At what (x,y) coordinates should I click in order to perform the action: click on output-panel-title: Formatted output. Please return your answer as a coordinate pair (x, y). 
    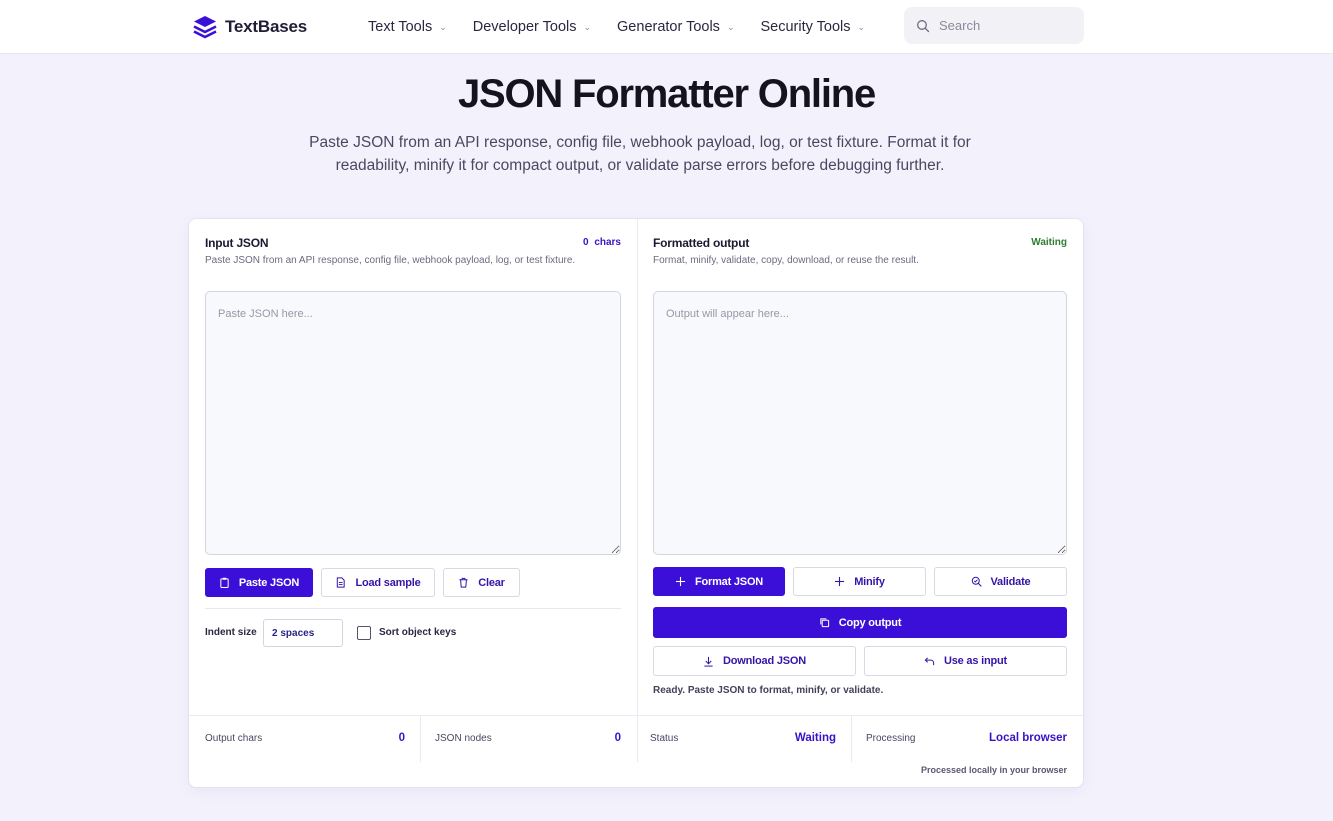
    Looking at the image, I should click on (701, 243).